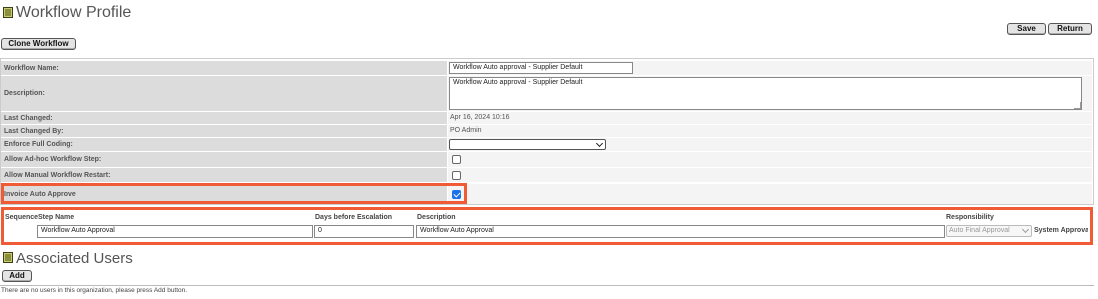 Image resolution: width=1098 pixels, height=299 pixels. What do you see at coordinates (224, 93) in the screenshot?
I see `description-label: Description:` at bounding box center [224, 93].